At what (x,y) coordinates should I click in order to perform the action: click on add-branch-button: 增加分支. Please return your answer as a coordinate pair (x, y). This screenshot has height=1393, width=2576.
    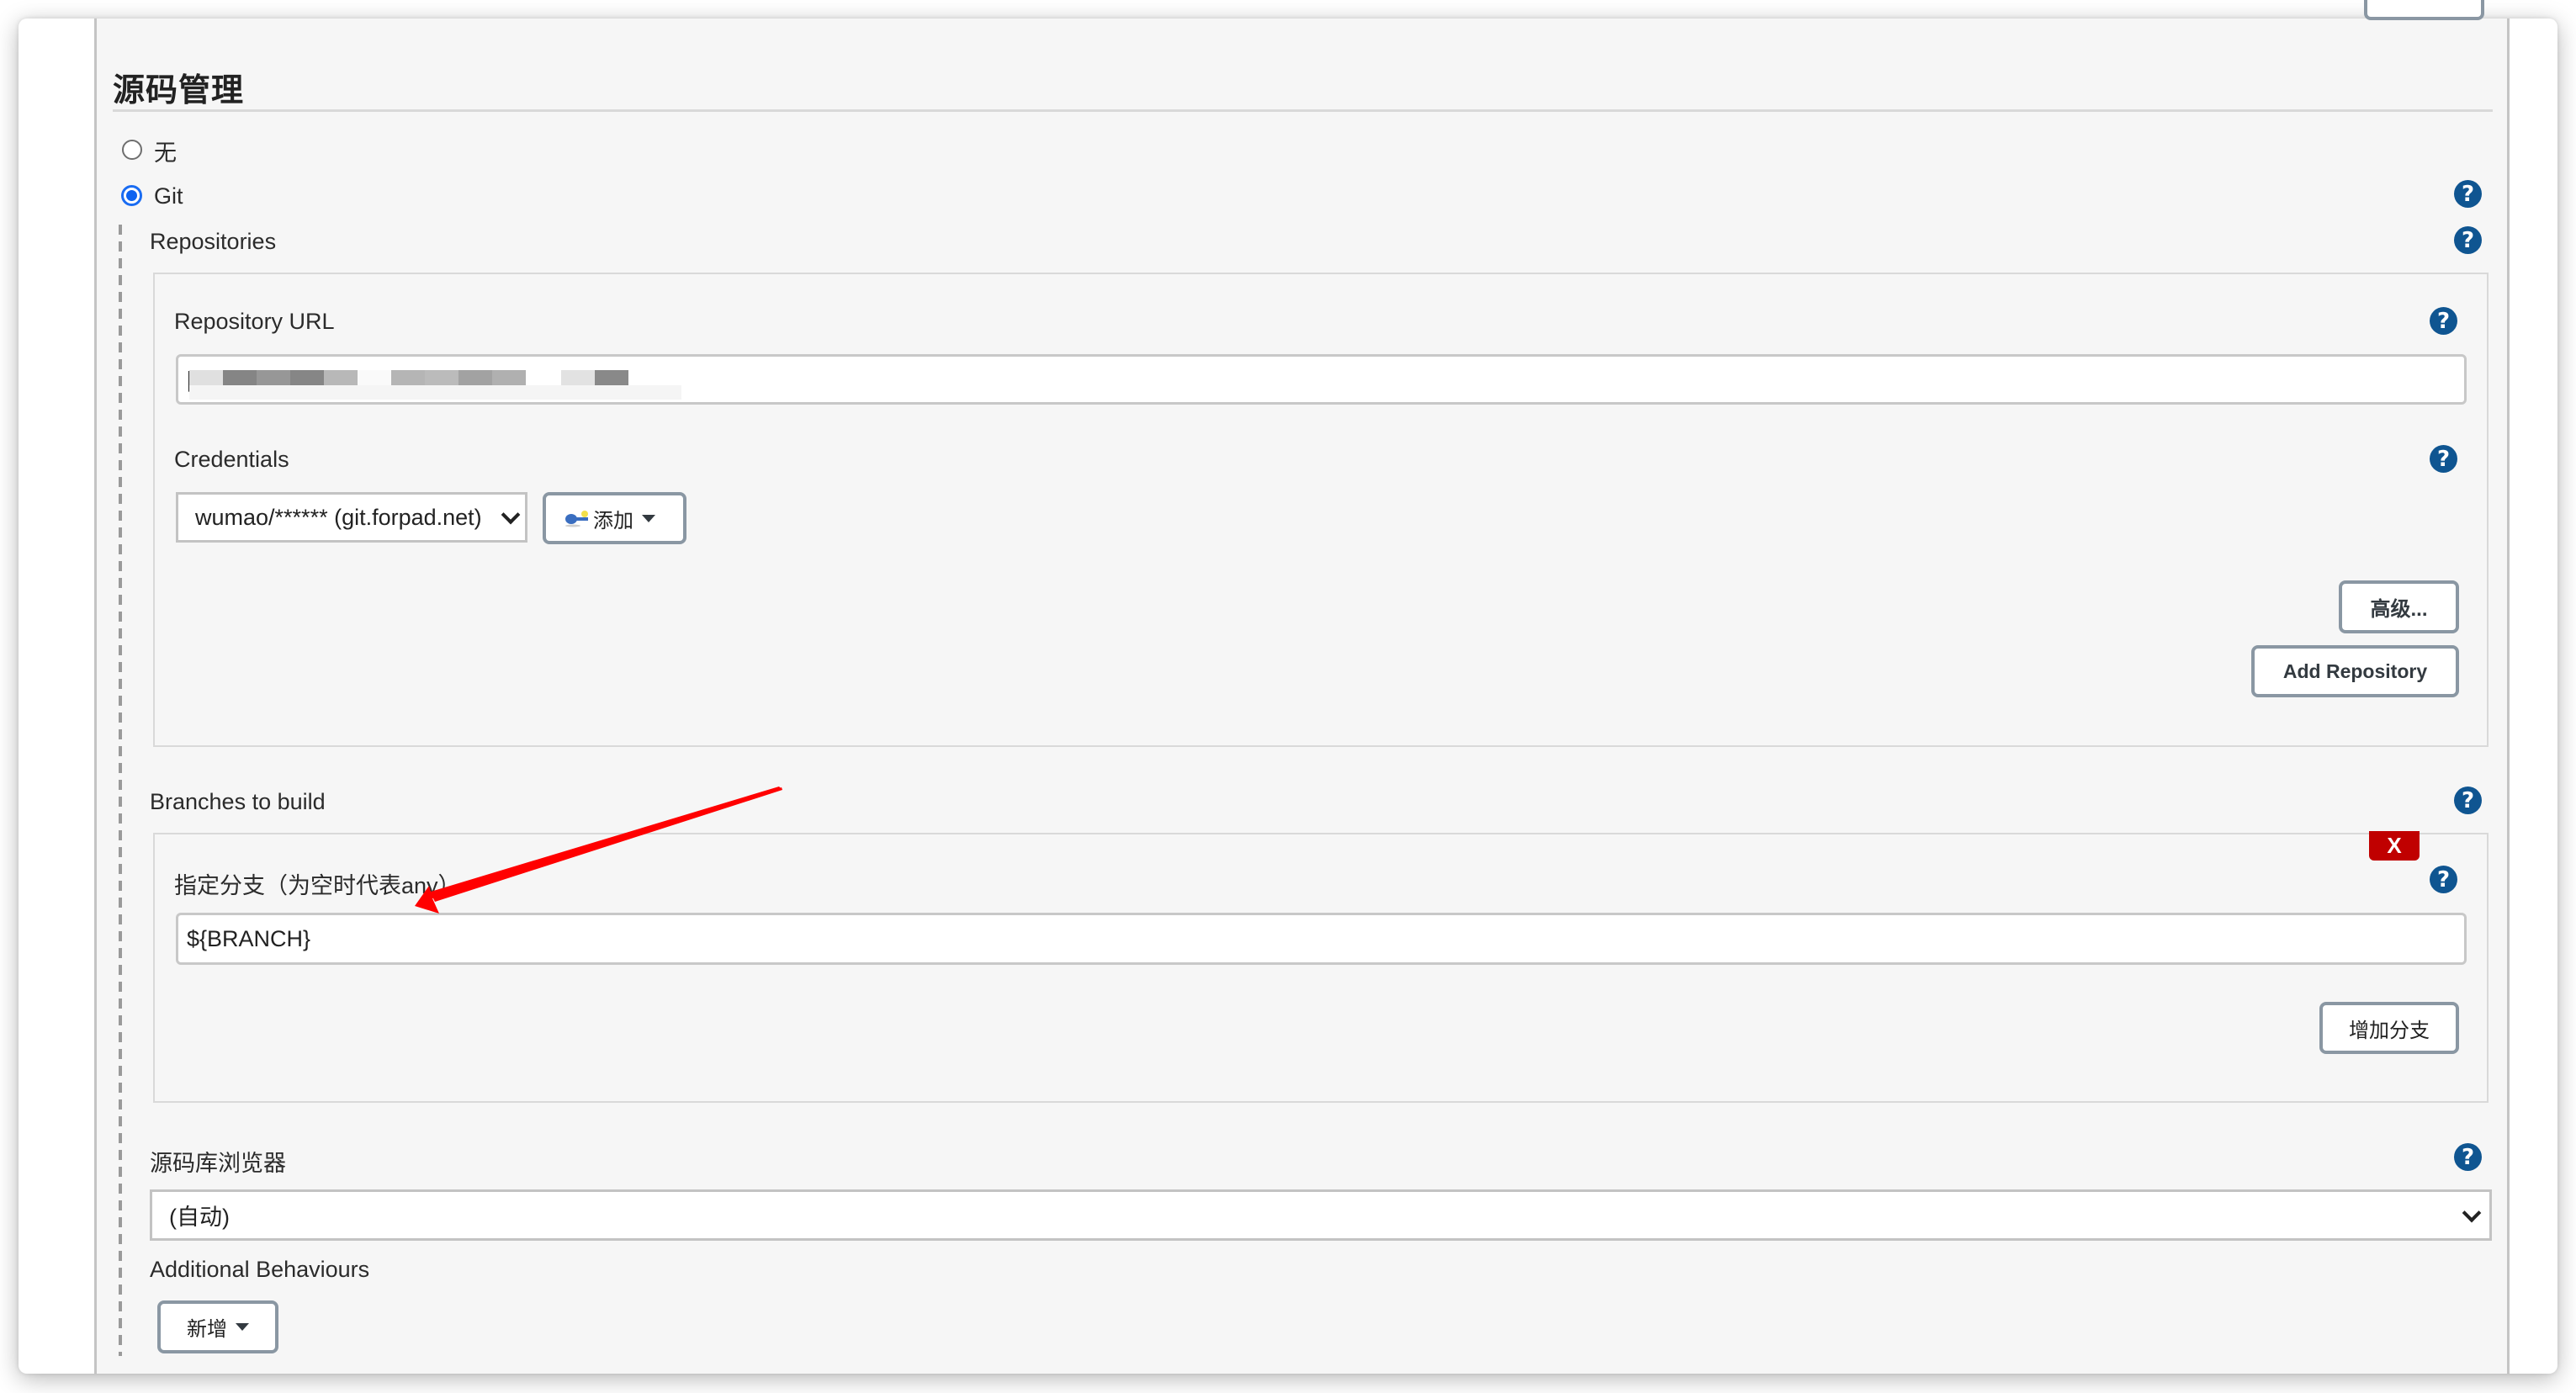
    Looking at the image, I should click on (2389, 1028).